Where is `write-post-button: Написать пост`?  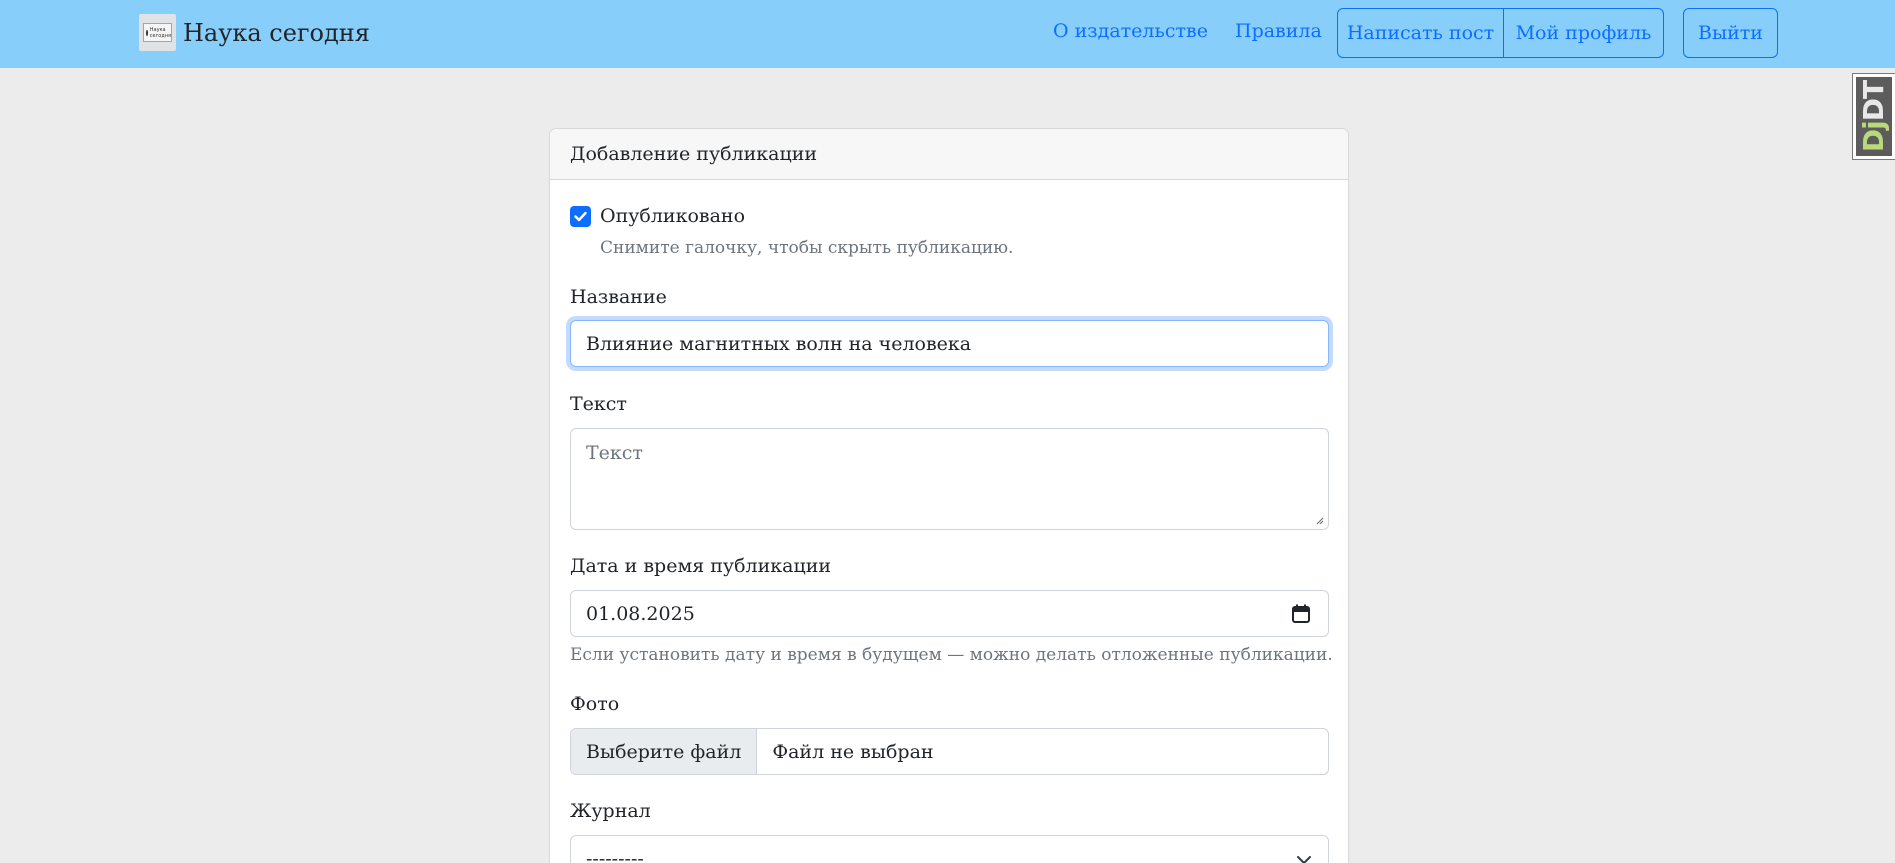 write-post-button: Написать пост is located at coordinates (1420, 33).